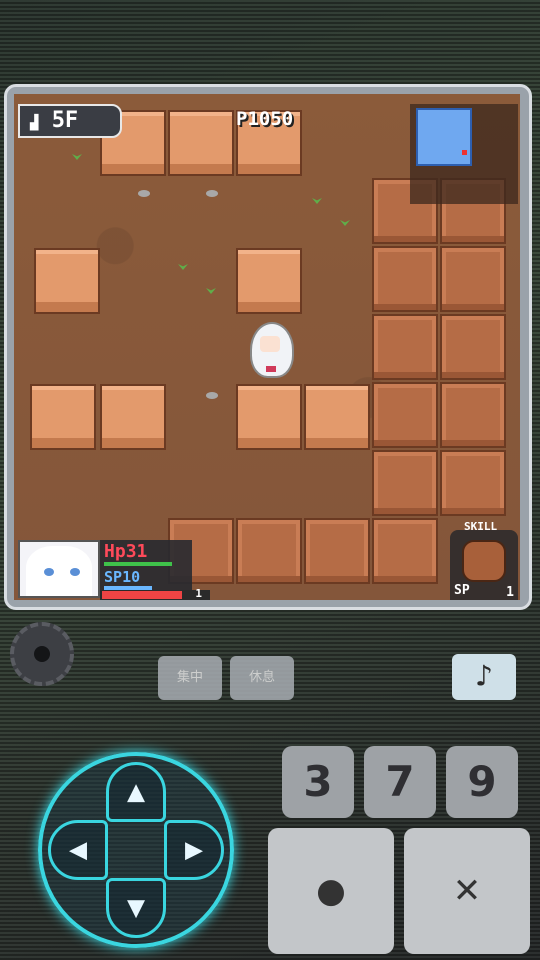 The width and height of the screenshot is (540, 960). Describe the element at coordinates (131, 577) in the screenshot. I see `sp-value: 10` at that location.